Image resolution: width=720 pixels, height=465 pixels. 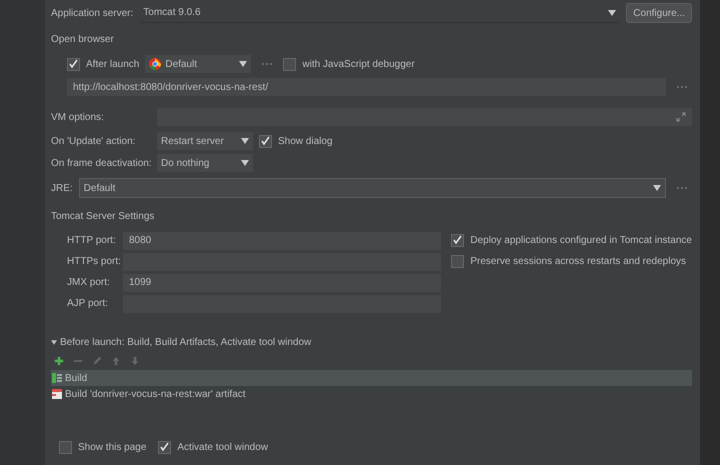 What do you see at coordinates (371, 394) in the screenshot?
I see `task-item: Build 'donriver-vocus-na-rest:war' artifact` at bounding box center [371, 394].